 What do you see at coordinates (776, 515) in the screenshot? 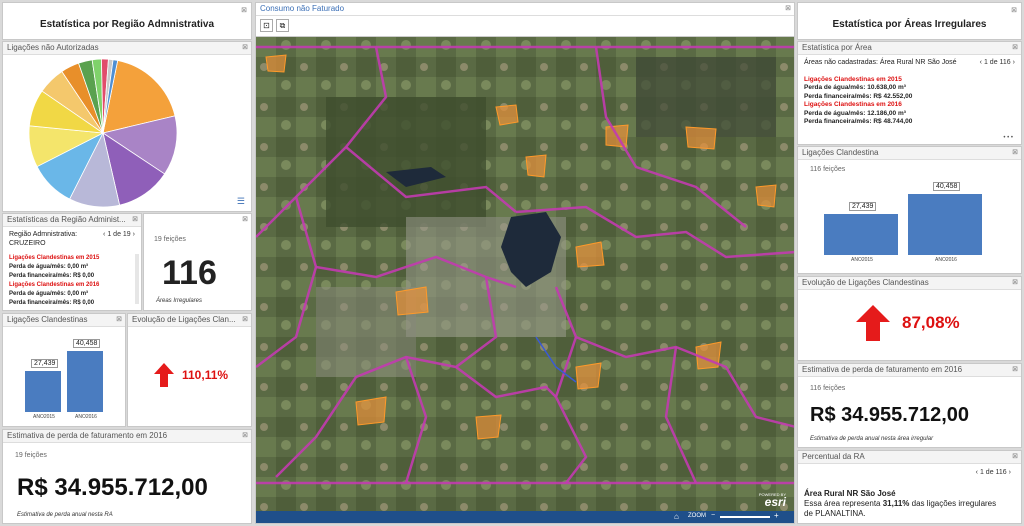
I see `zoom-in-icon: +` at bounding box center [776, 515].